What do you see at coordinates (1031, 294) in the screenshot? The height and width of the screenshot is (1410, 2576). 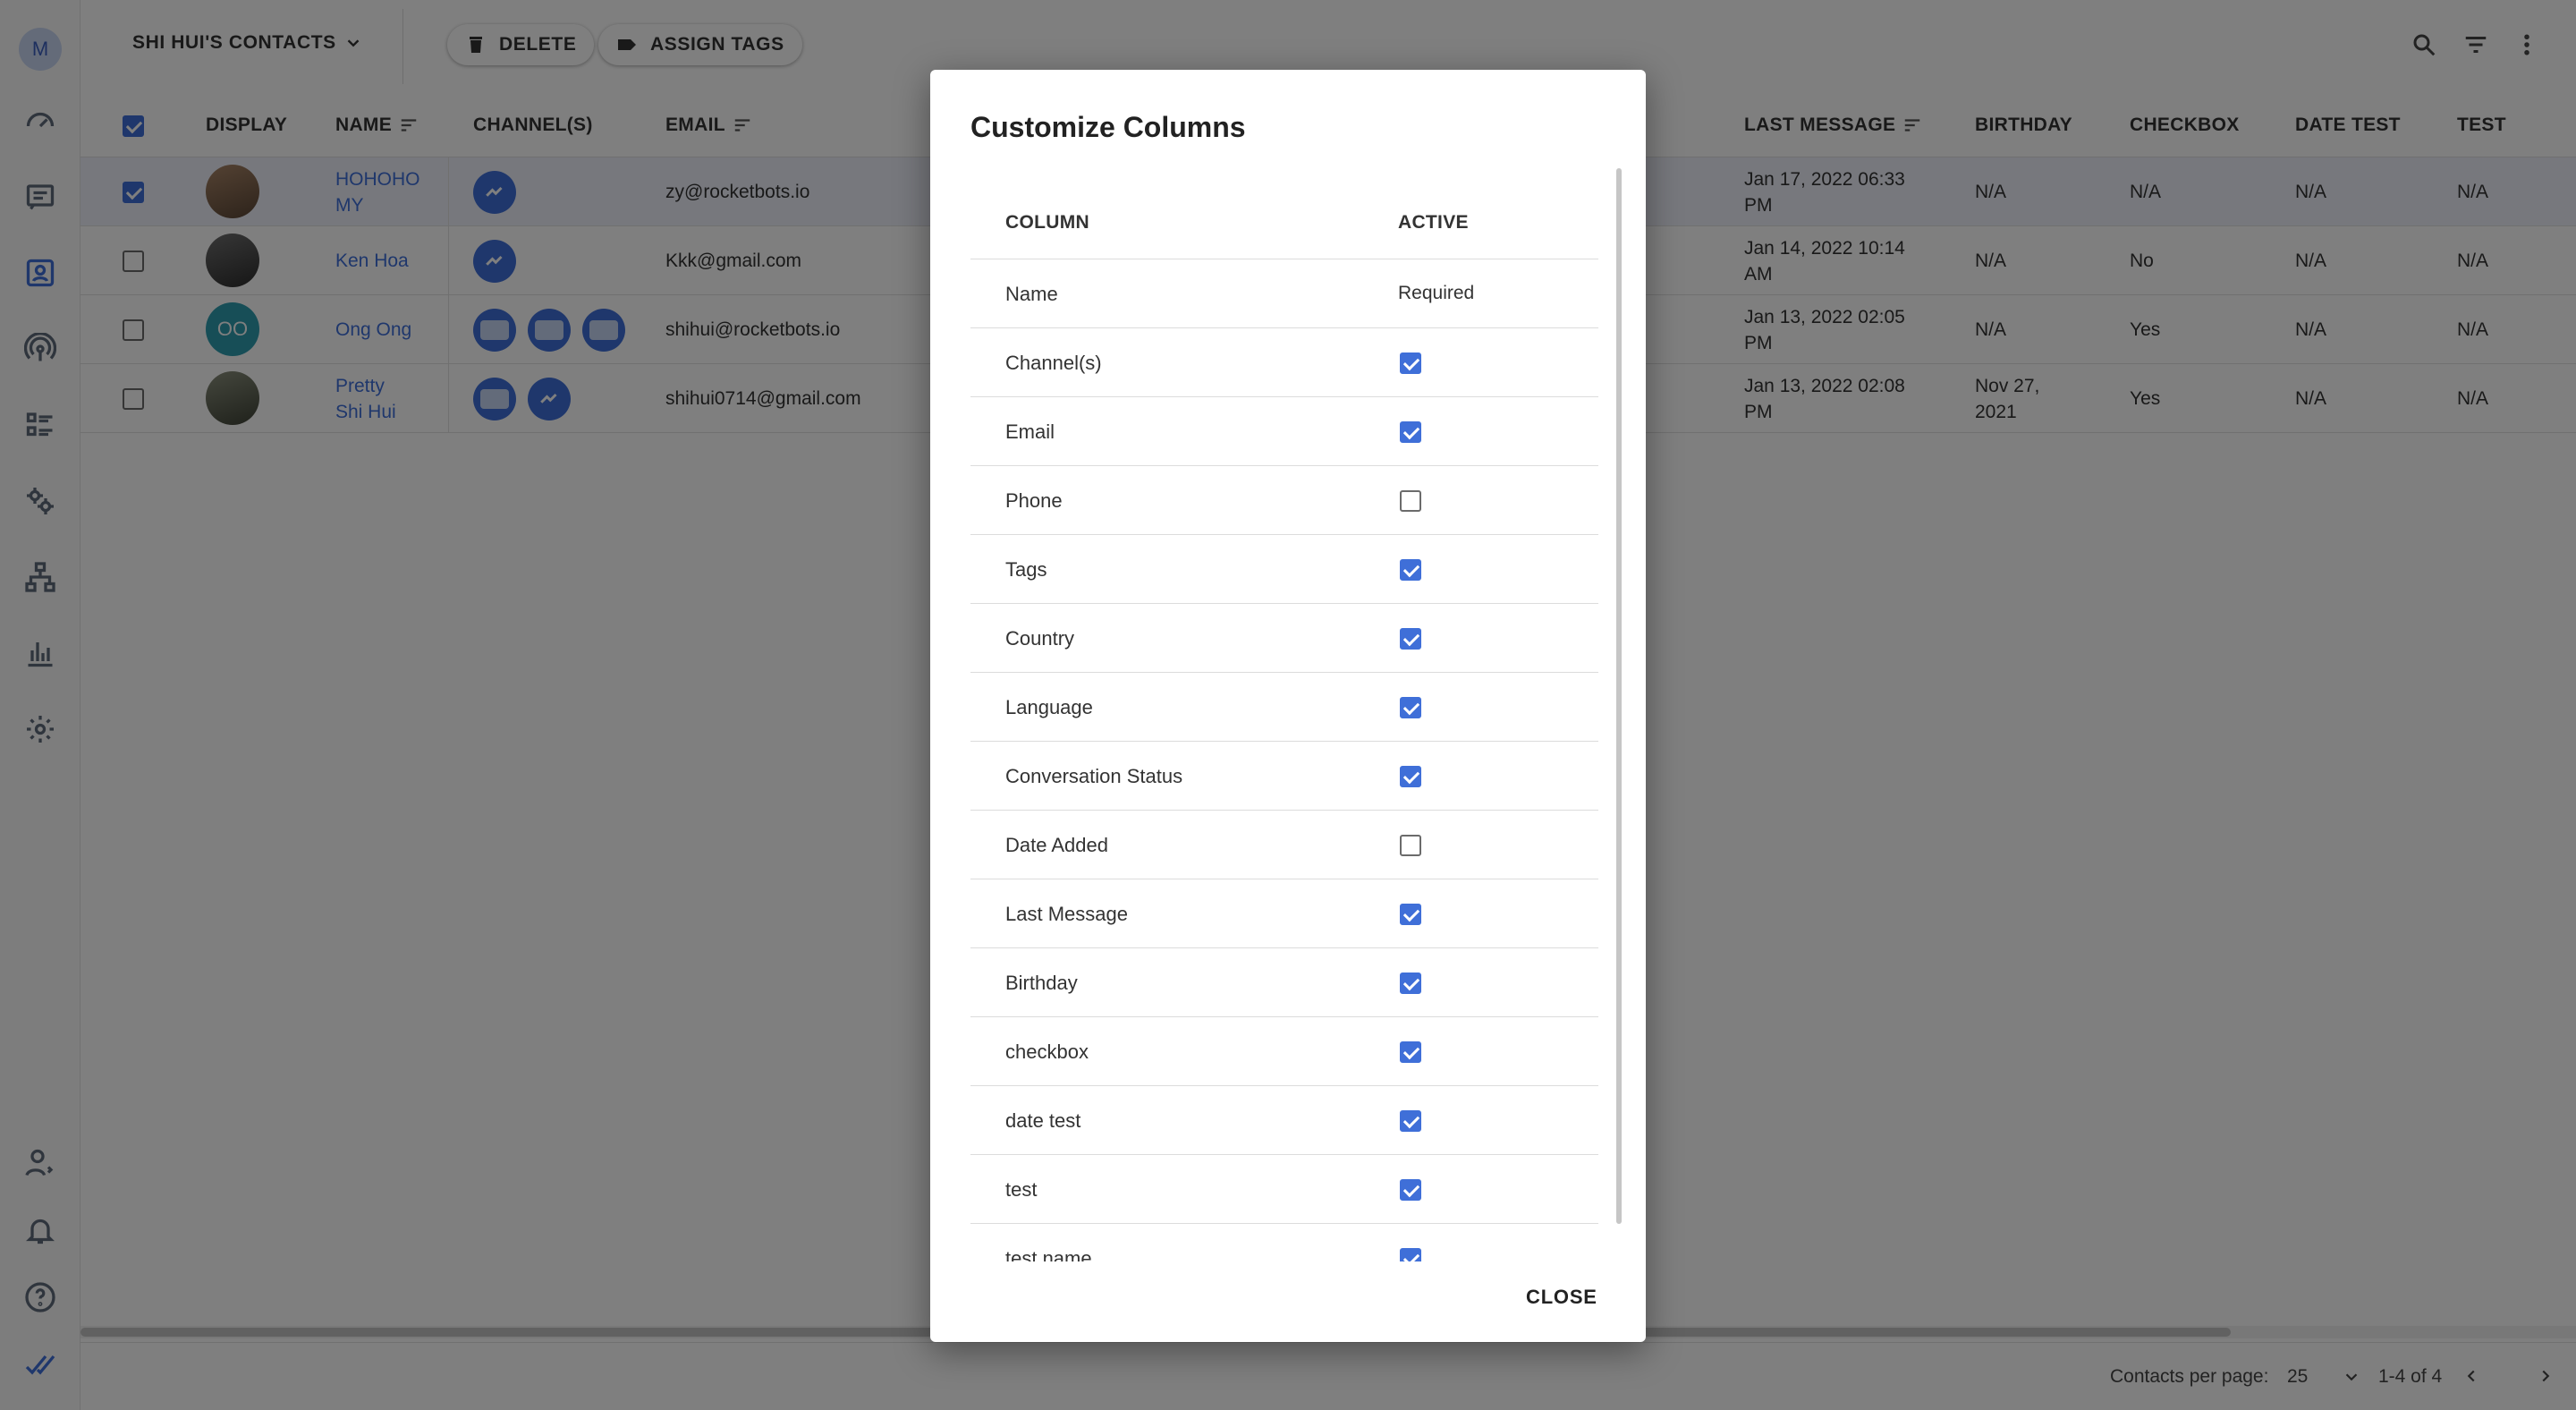 I see `column-label: Name` at bounding box center [1031, 294].